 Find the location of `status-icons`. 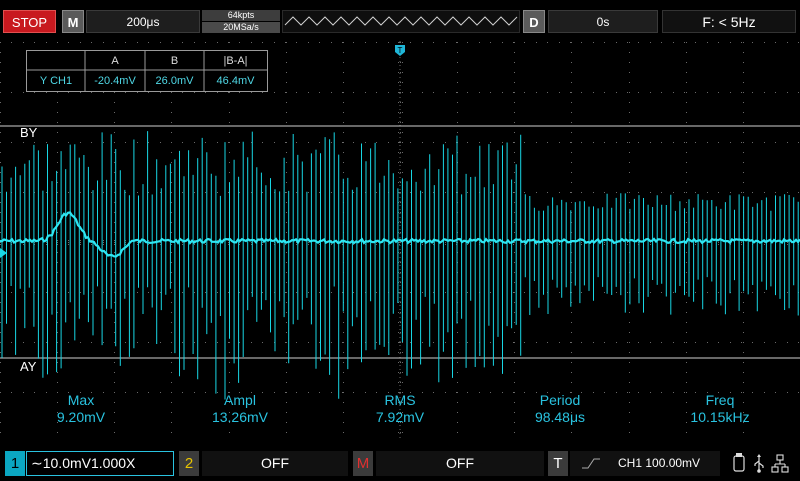

status-icons is located at coordinates (761, 463).